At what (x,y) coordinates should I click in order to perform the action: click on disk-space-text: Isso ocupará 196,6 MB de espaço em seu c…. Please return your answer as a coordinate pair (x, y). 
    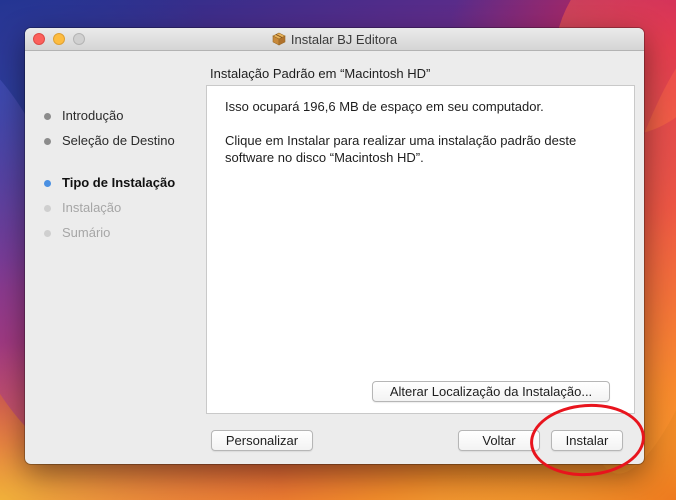
    Looking at the image, I should click on (384, 106).